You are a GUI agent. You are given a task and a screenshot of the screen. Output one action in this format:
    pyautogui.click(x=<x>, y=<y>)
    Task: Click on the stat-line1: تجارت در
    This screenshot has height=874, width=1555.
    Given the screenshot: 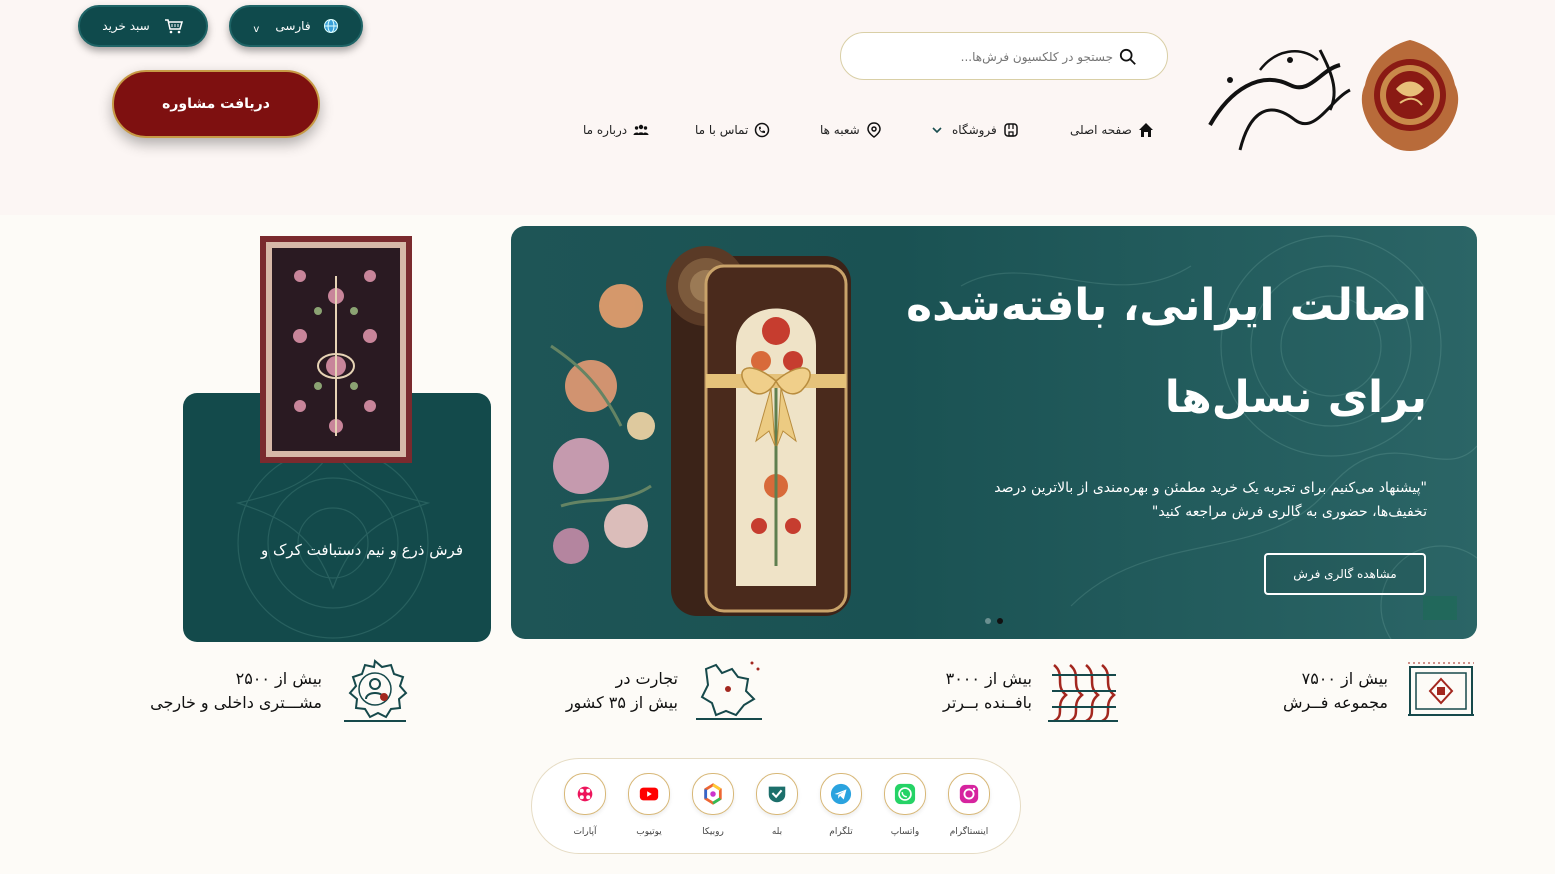 What is the action you would take?
    pyautogui.click(x=646, y=678)
    